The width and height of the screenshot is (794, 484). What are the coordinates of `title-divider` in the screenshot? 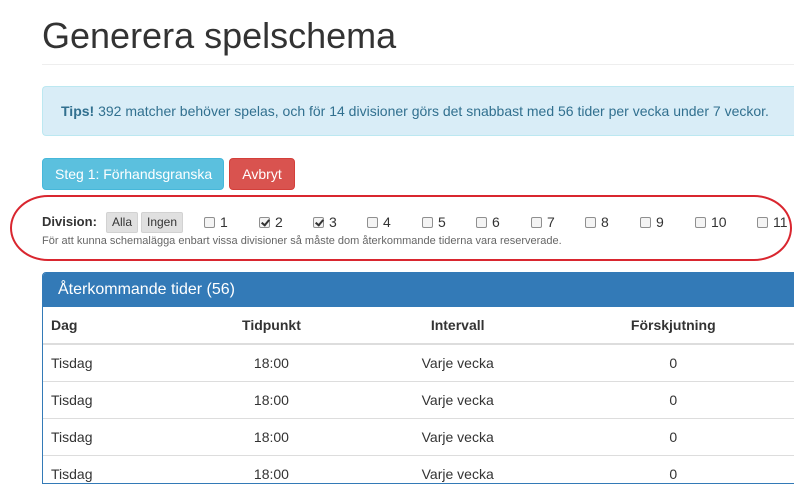 It's located at (418, 64).